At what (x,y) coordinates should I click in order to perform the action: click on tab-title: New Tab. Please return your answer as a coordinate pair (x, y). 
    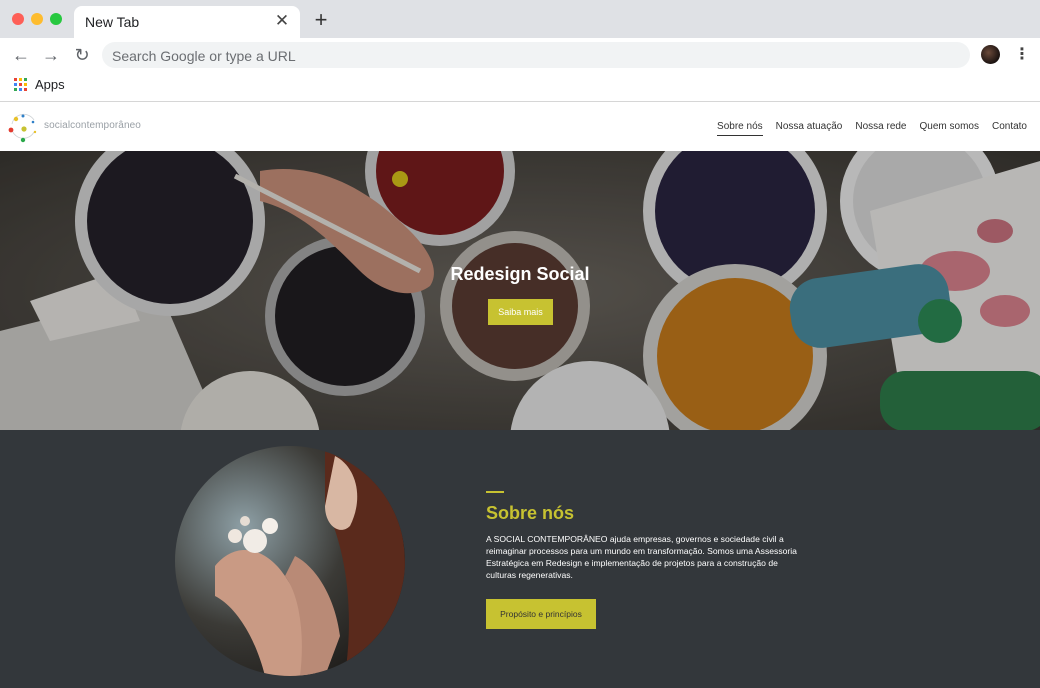
    Looking at the image, I should click on (112, 22).